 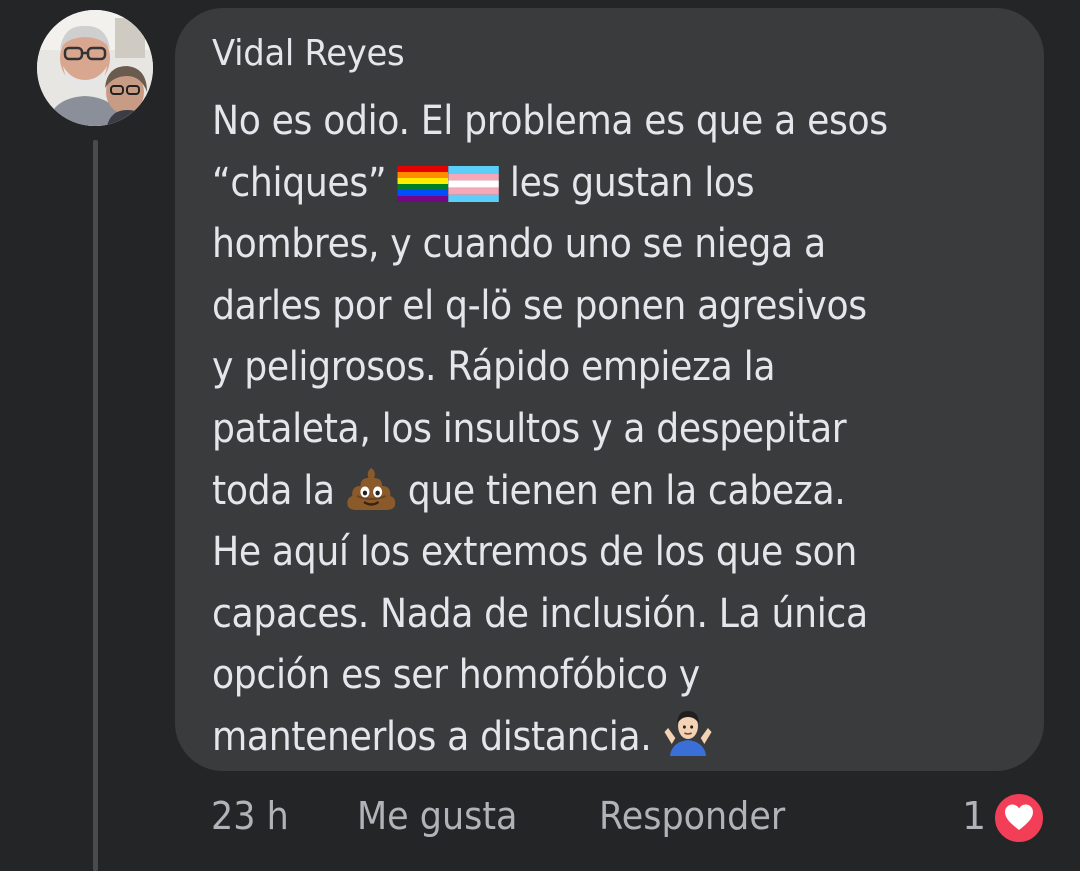 What do you see at coordinates (437, 816) in the screenshot?
I see `like-button: Me gusta` at bounding box center [437, 816].